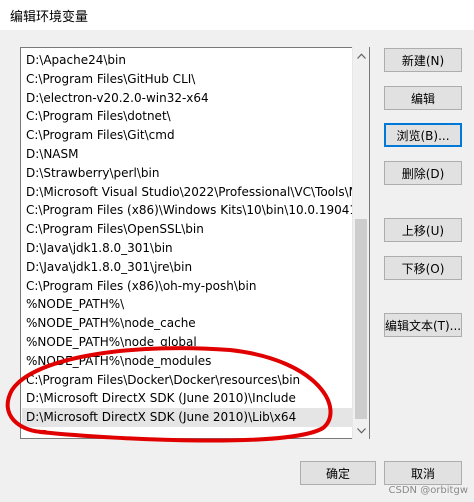 The width and height of the screenshot is (474, 502). I want to click on path-list-item: D:\electron-v20.2.0-win32-x64, so click(192, 98).